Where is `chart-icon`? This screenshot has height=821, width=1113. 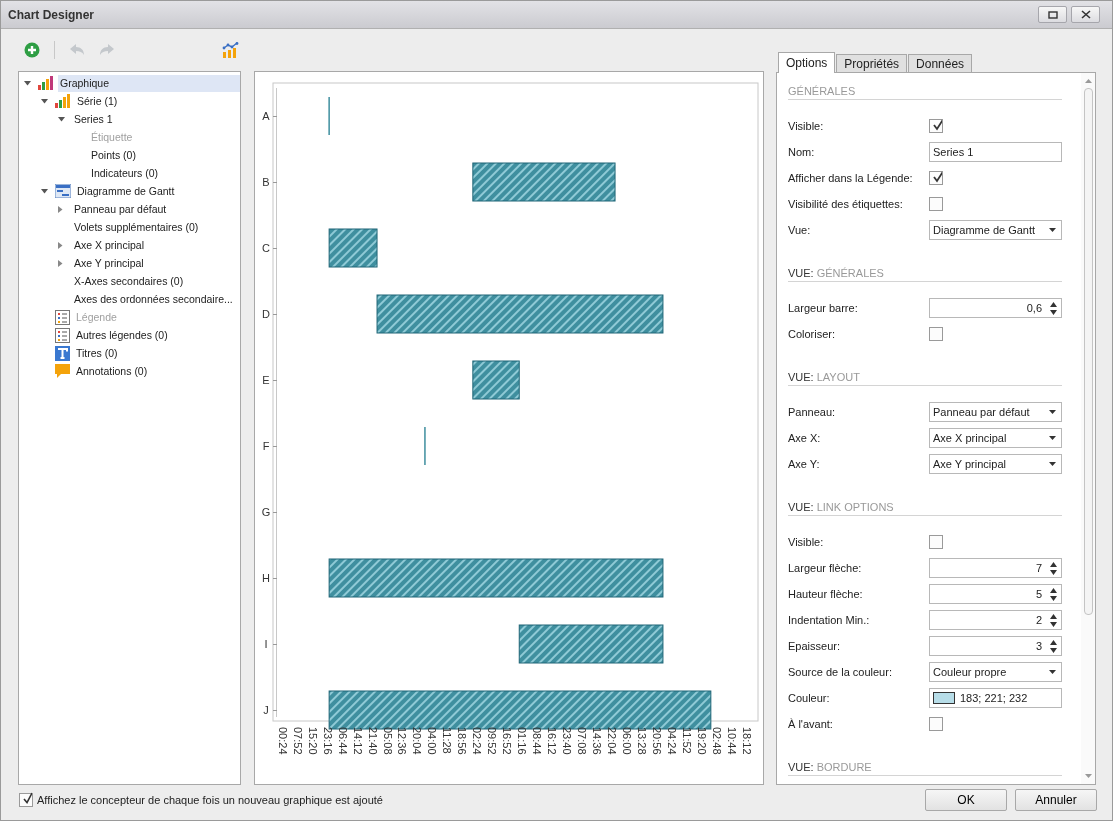
chart-icon is located at coordinates (230, 50).